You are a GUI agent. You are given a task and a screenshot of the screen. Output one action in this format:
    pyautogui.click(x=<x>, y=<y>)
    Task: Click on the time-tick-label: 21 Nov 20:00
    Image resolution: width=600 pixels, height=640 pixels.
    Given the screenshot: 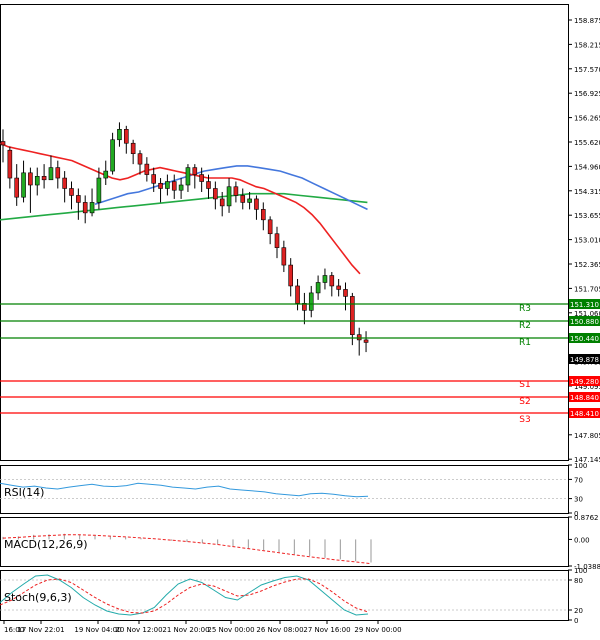 What is the action you would take?
    pyautogui.click(x=185, y=630)
    